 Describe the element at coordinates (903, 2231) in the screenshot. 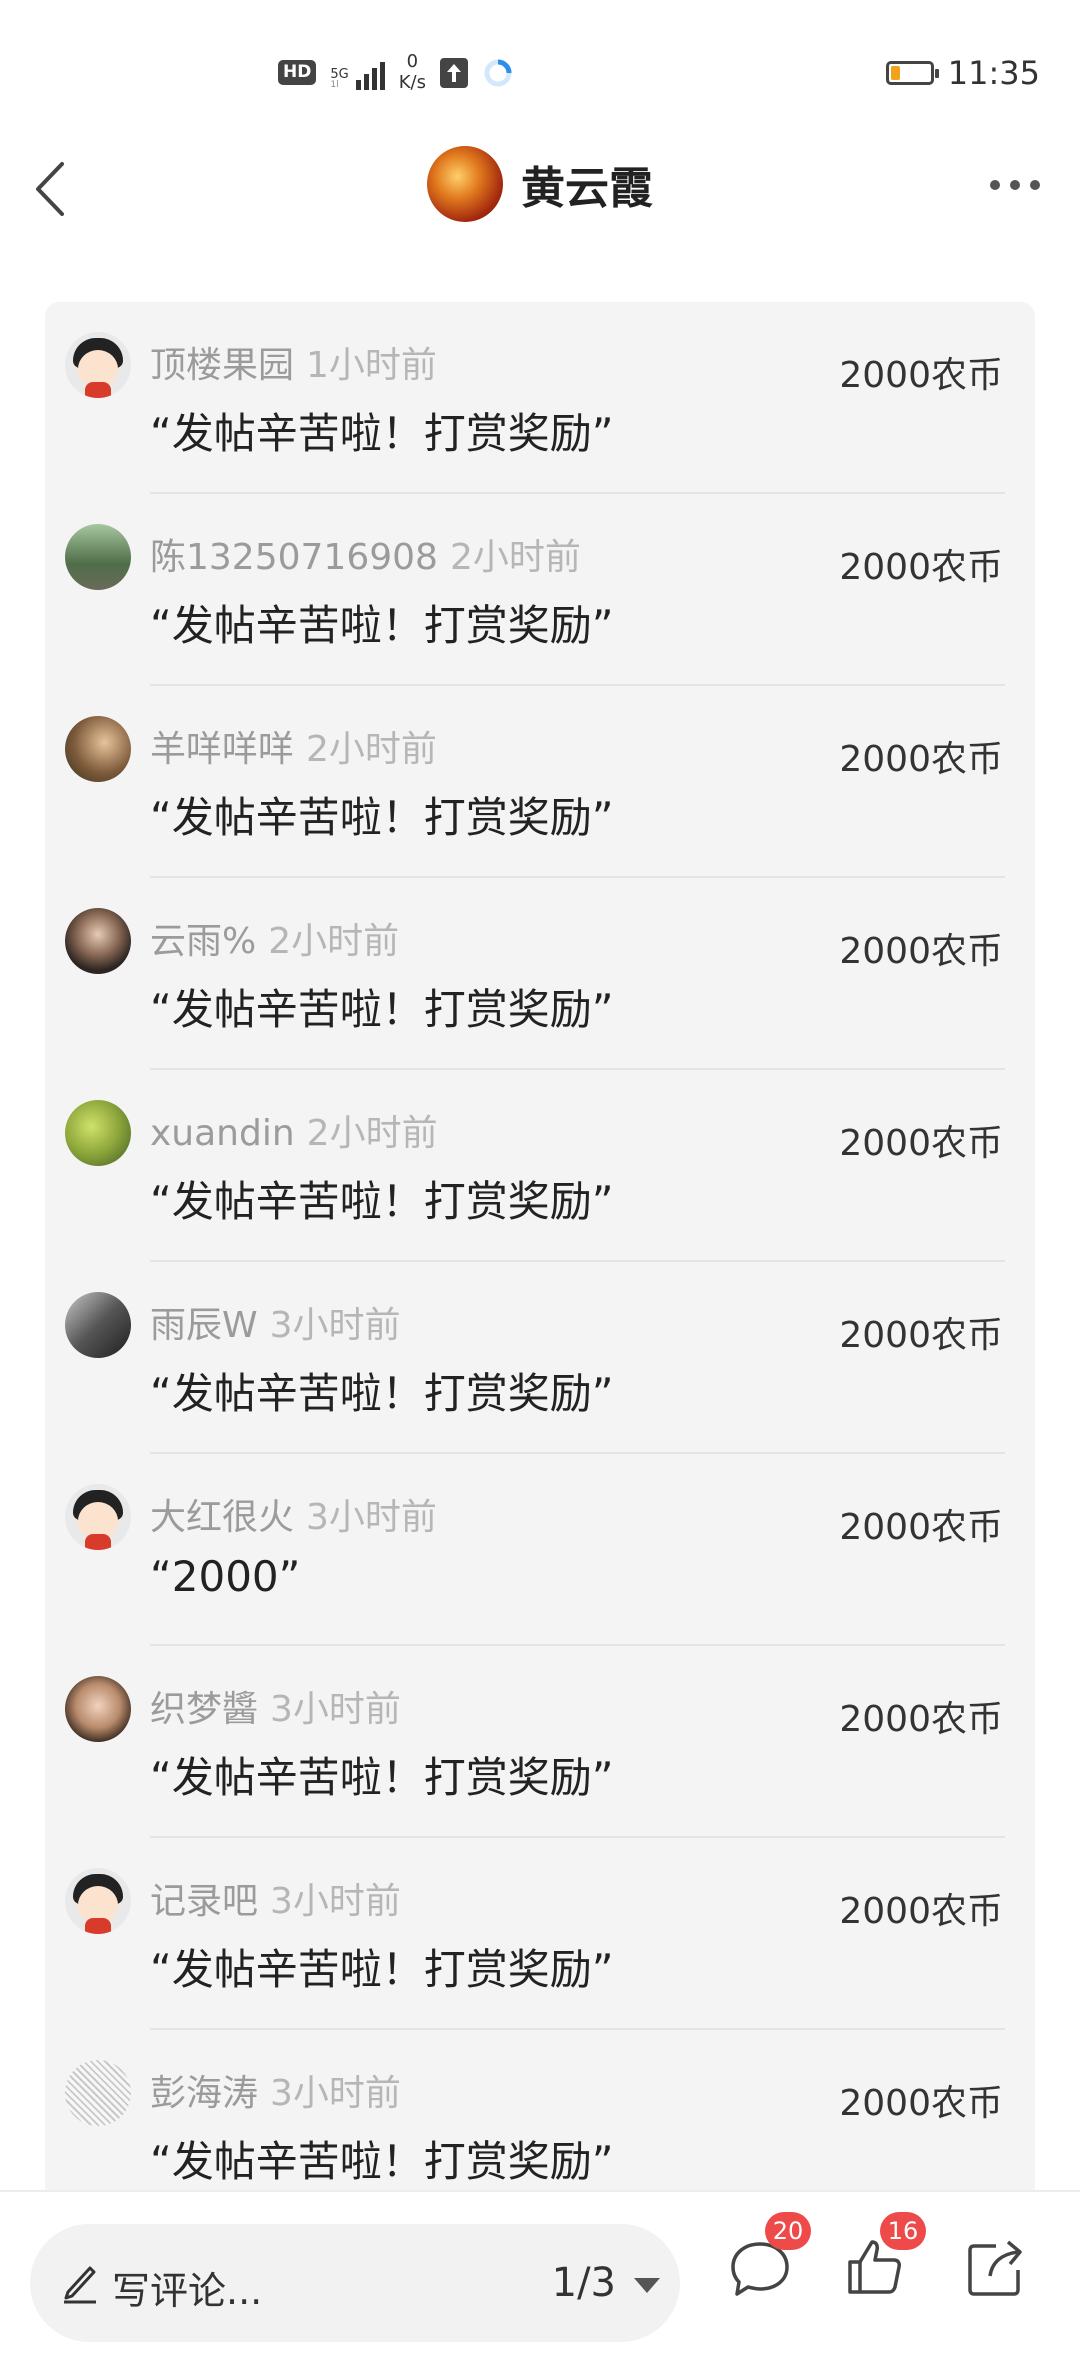

I see `like-count-badge: 16` at that location.